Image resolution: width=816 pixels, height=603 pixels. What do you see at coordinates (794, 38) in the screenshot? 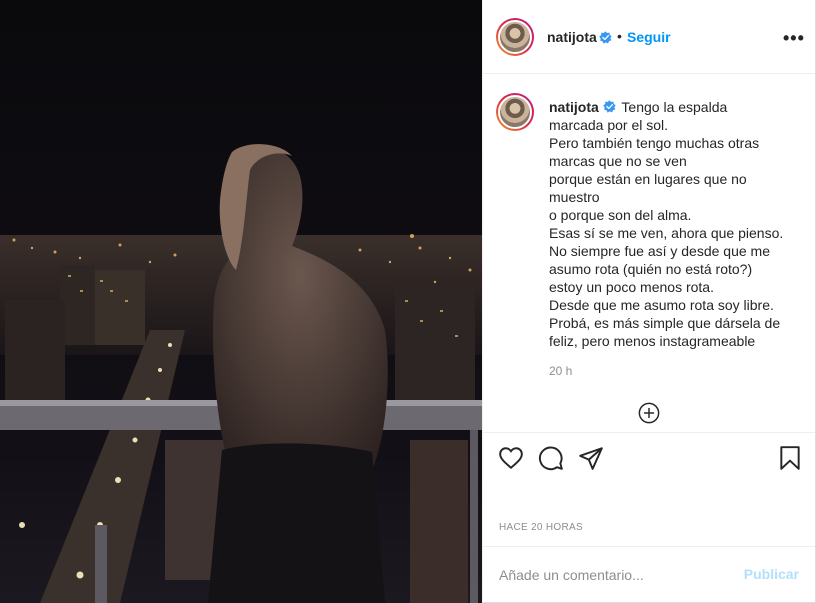
I see `more-options-icon: •••` at bounding box center [794, 38].